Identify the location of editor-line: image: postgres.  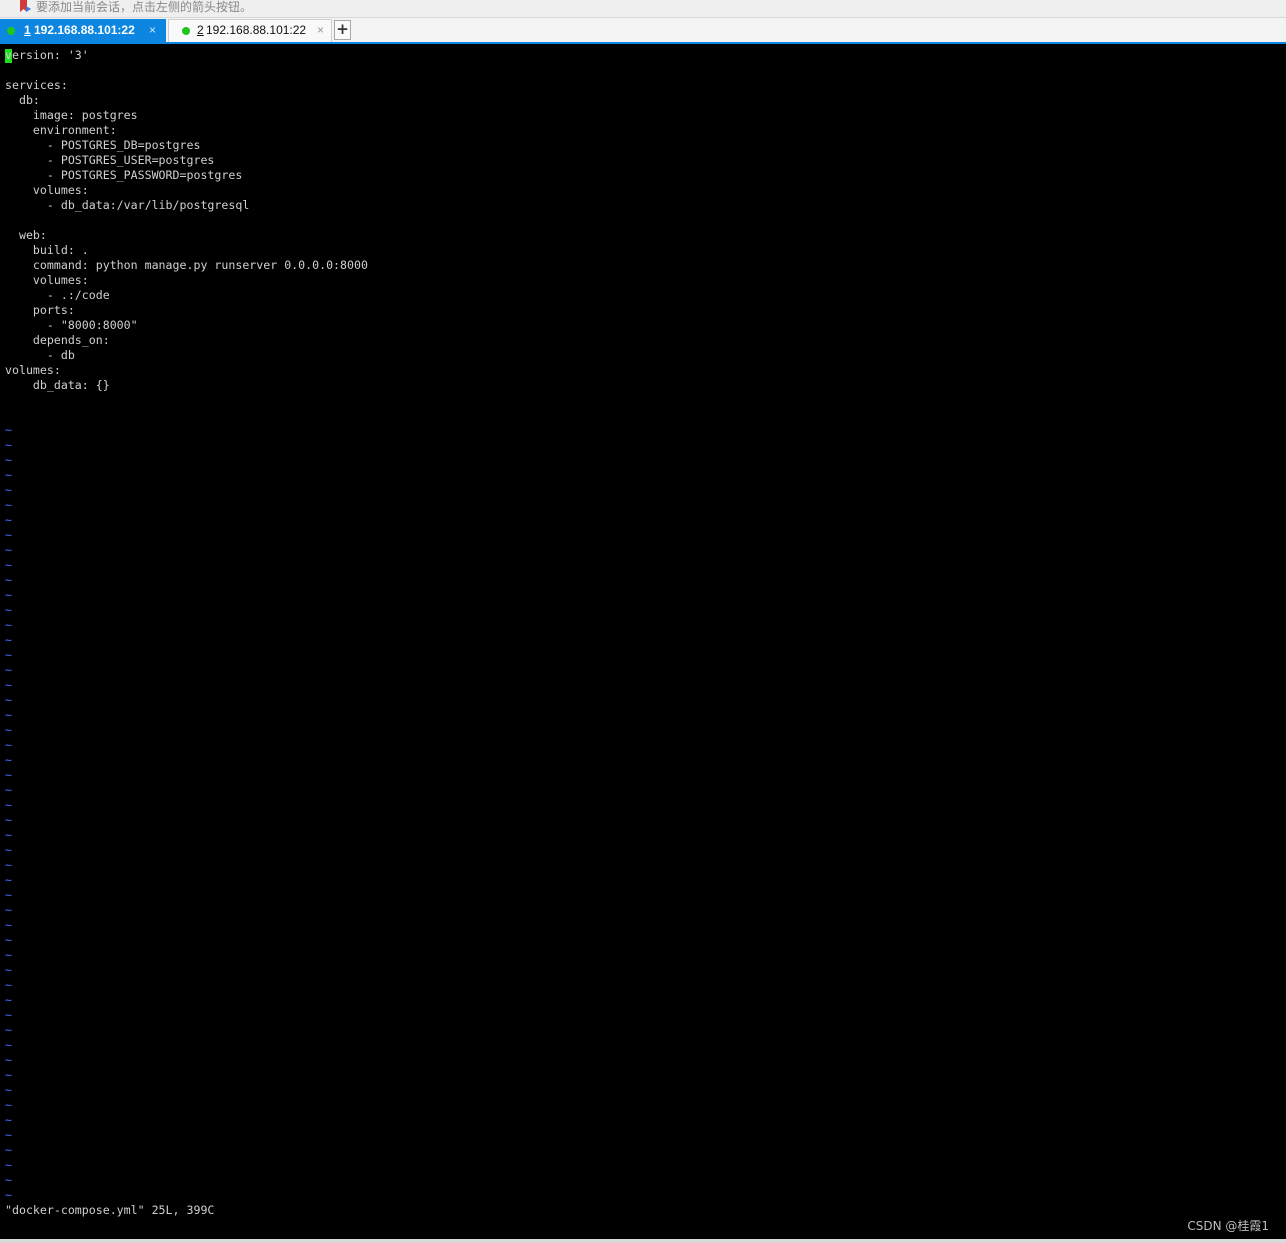
(71, 115).